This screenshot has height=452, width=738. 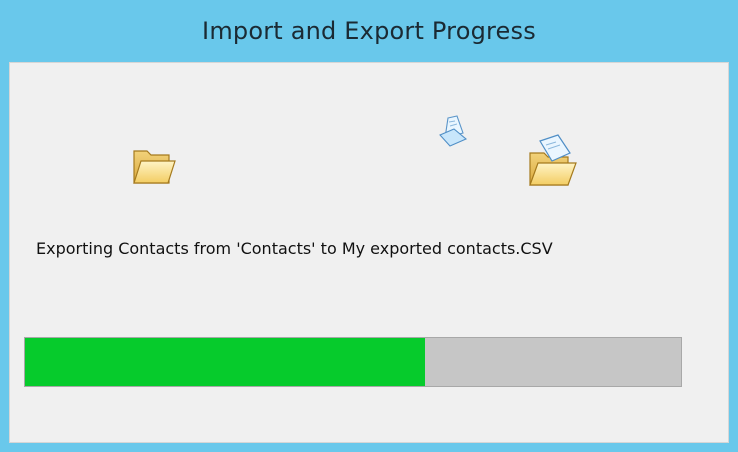 What do you see at coordinates (453, 131) in the screenshot?
I see `document-icon` at bounding box center [453, 131].